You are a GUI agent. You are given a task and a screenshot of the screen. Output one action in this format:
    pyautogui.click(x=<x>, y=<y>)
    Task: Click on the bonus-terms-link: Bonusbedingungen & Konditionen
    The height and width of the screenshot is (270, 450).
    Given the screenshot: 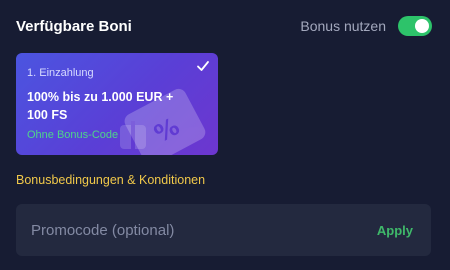 What is the action you would take?
    pyautogui.click(x=110, y=180)
    